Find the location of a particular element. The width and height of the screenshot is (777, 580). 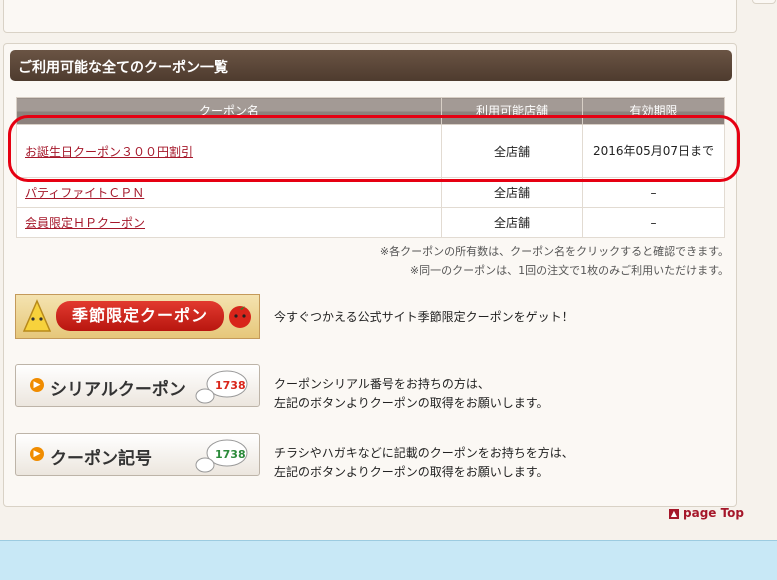

side-strip is located at coordinates (764, 2).